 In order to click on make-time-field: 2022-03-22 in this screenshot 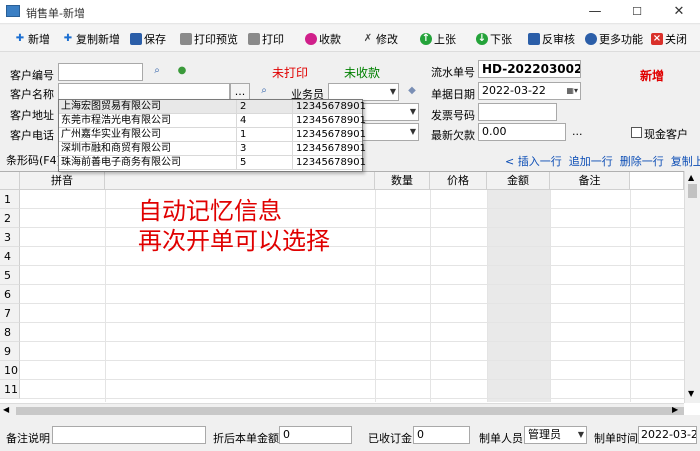, I will do `click(667, 435)`.